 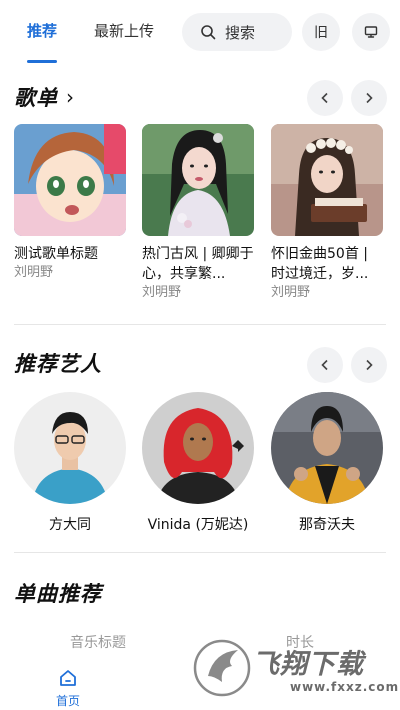 What do you see at coordinates (70, 97) in the screenshot?
I see `chevron-right-icon: ›` at bounding box center [70, 97].